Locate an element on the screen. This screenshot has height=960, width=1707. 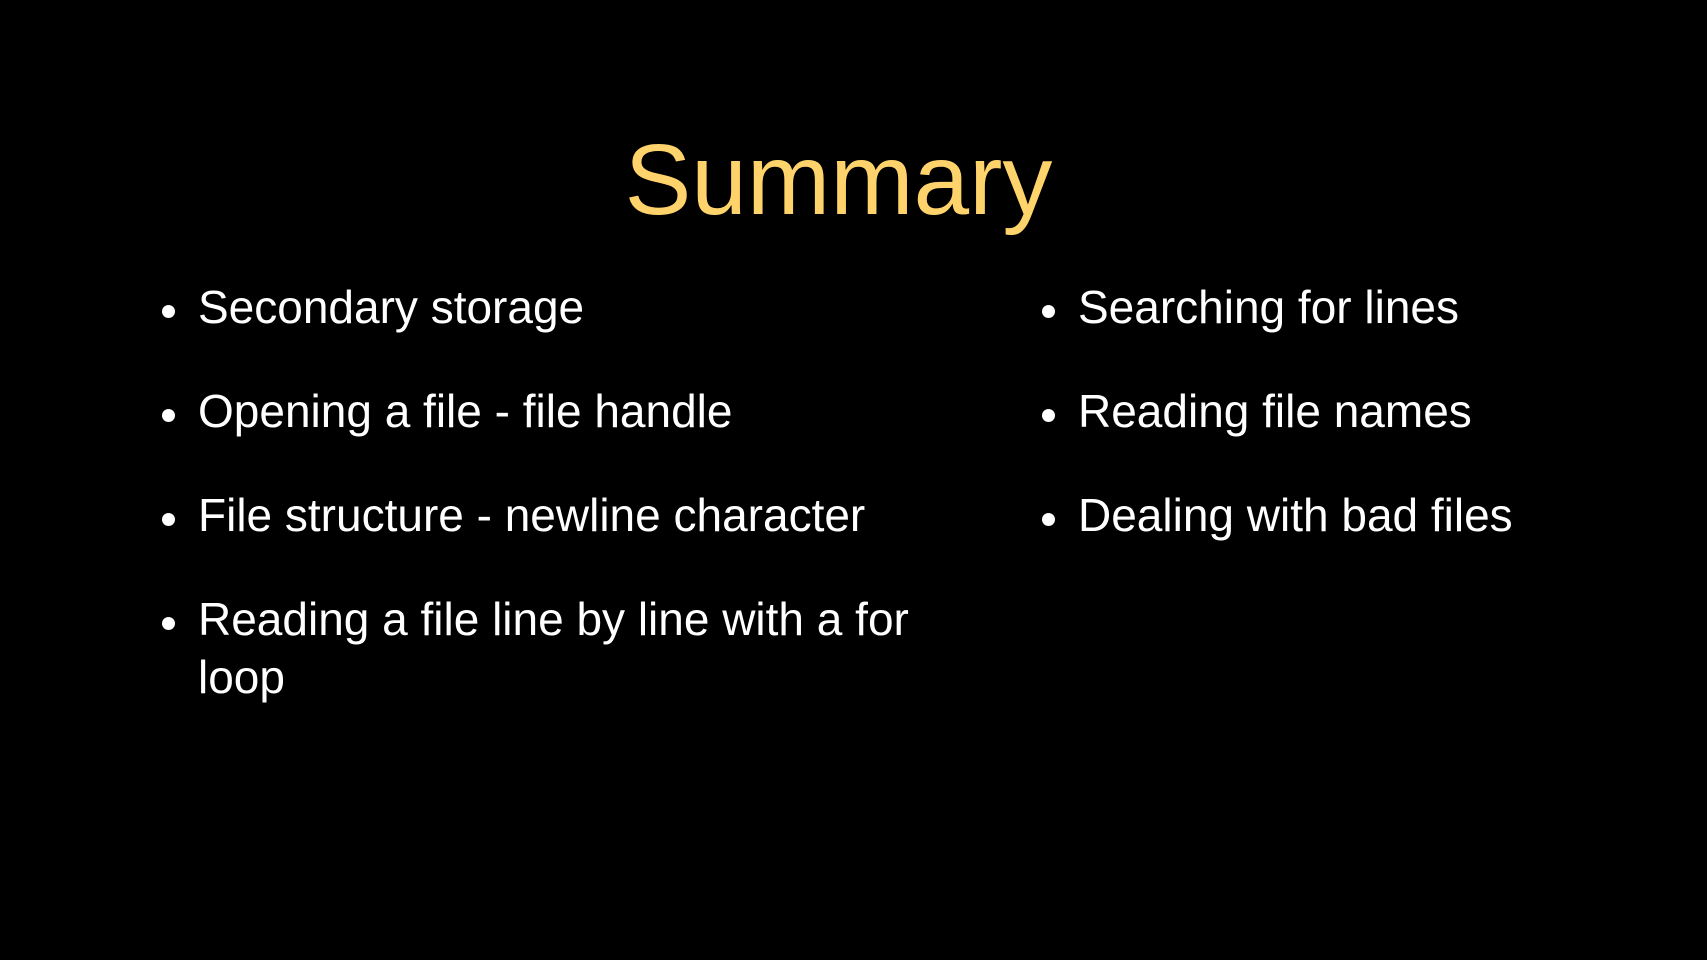
bullet-item: Searching for lines is located at coordinates (1340, 307).